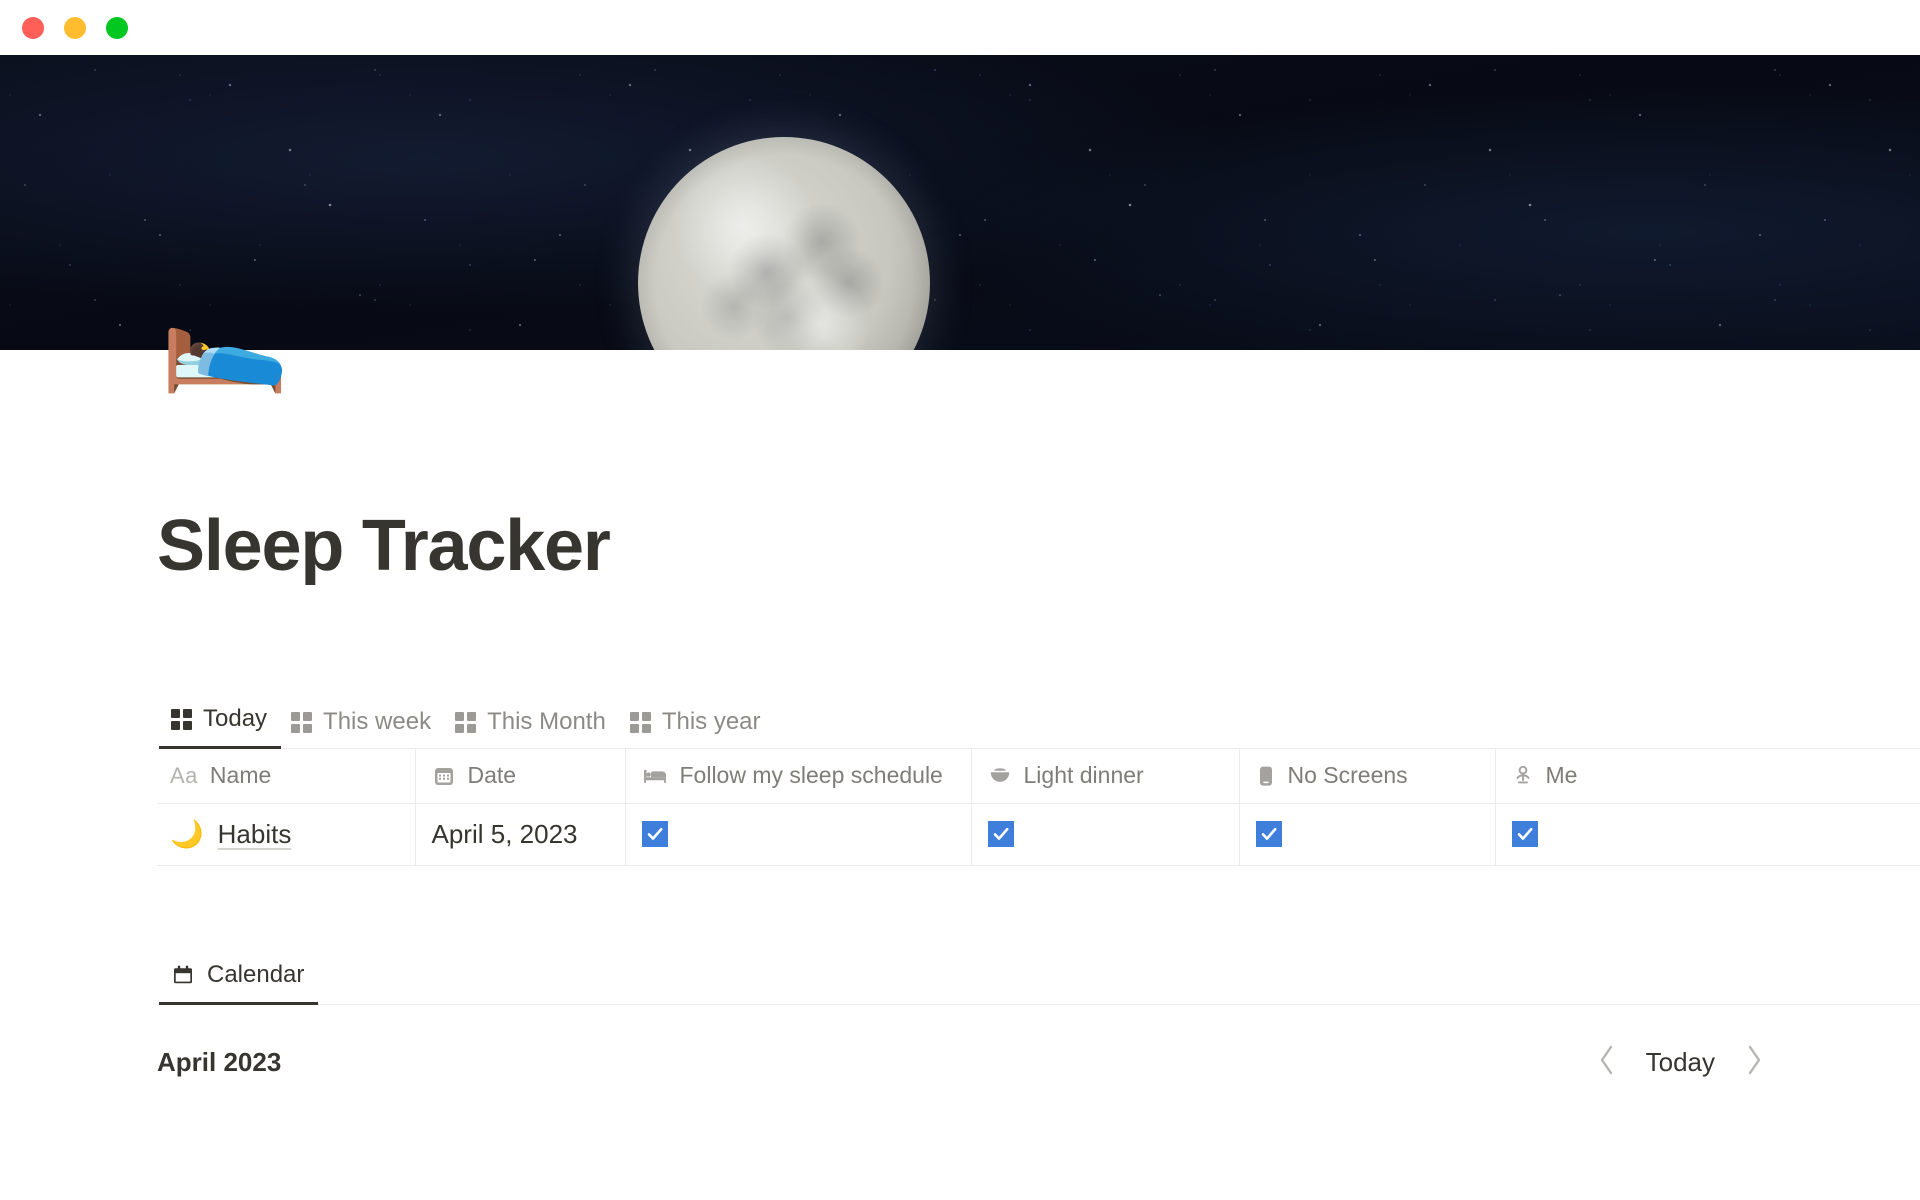 The height and width of the screenshot is (1200, 1920). What do you see at coordinates (33, 27) in the screenshot?
I see `close-window-button` at bounding box center [33, 27].